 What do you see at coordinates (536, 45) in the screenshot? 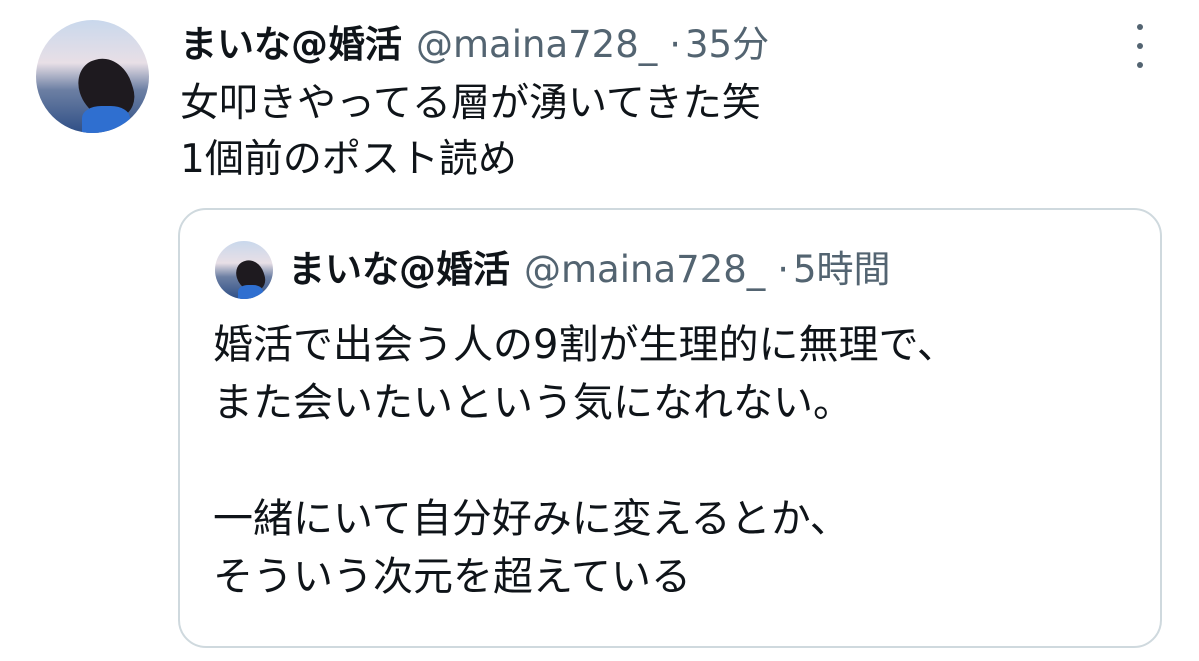
I see `author-handle: @maina728_` at bounding box center [536, 45].